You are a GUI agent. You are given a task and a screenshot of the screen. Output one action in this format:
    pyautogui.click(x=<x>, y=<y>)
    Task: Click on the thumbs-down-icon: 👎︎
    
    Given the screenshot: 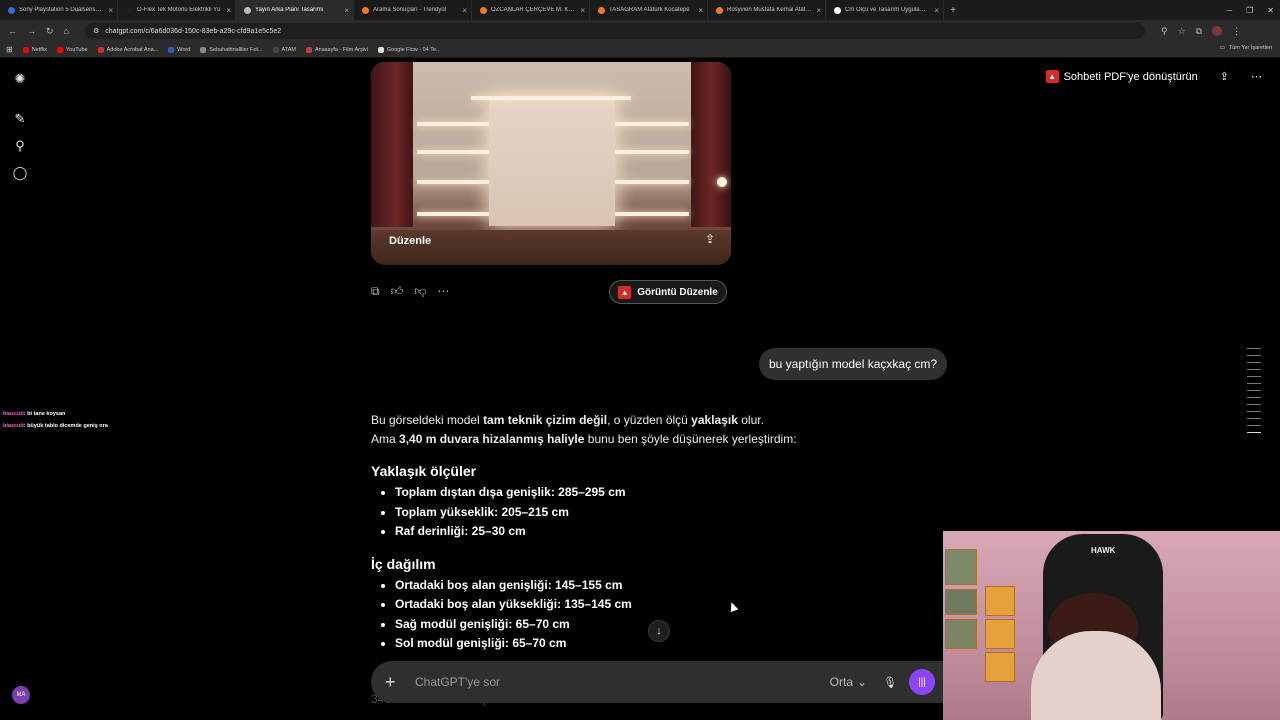 What is the action you would take?
    pyautogui.click(x=420, y=291)
    